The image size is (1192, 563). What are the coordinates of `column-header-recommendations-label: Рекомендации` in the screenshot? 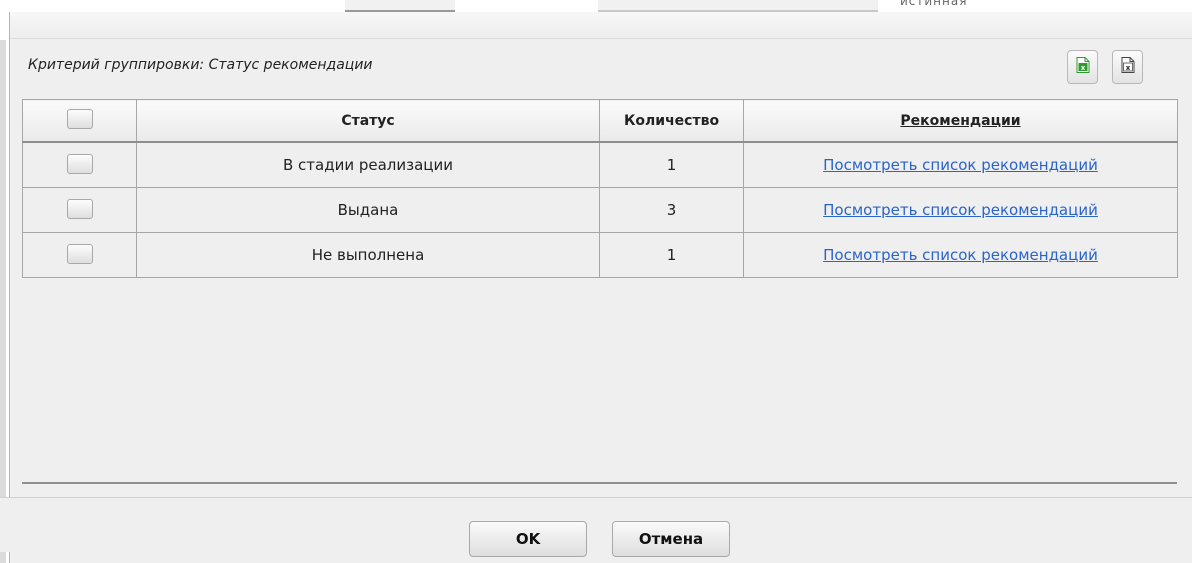 It's located at (960, 120).